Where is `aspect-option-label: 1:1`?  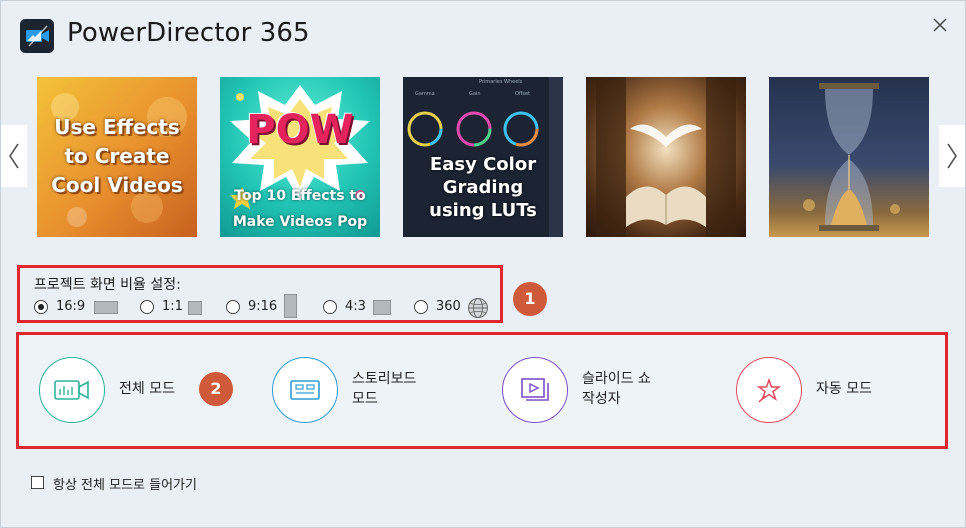
aspect-option-label: 1:1 is located at coordinates (172, 306).